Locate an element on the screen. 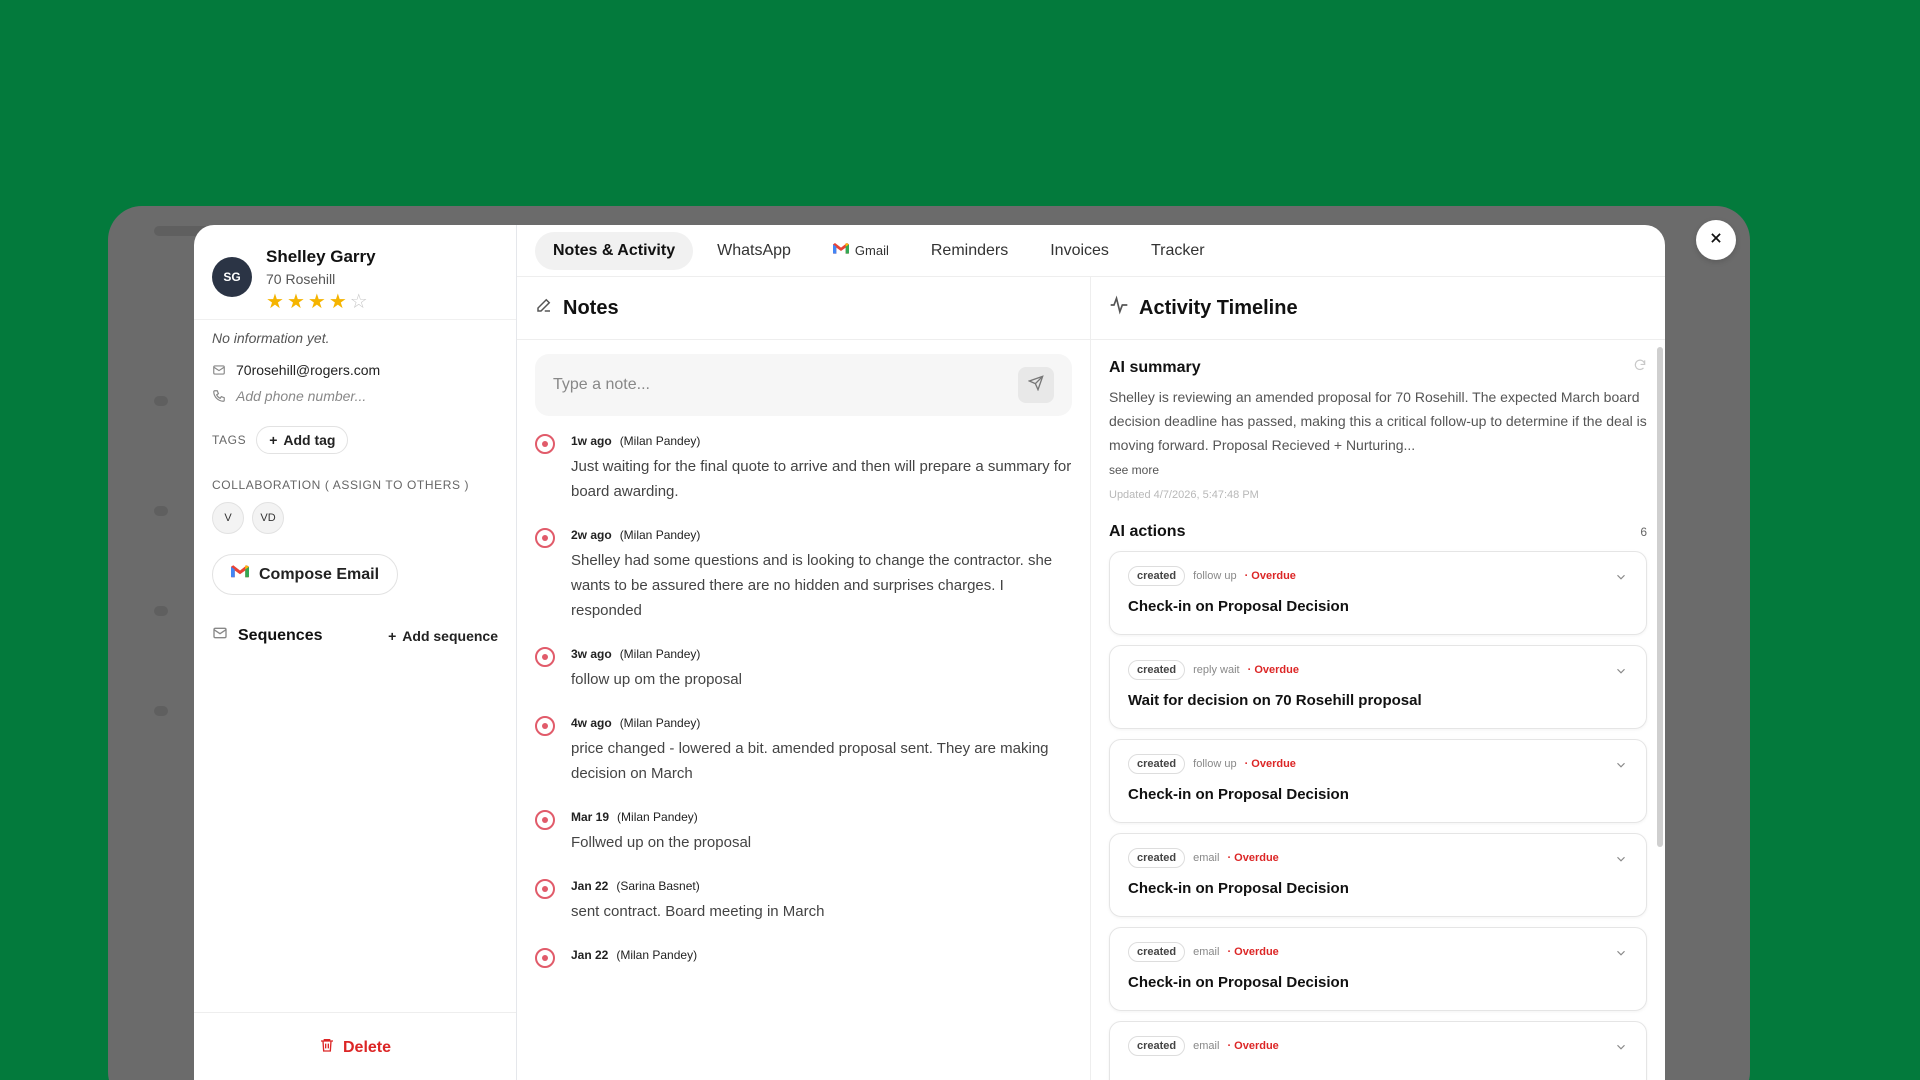 This screenshot has width=1920, height=1080. contact-email: 70rosehill@rogers.com is located at coordinates (308, 370).